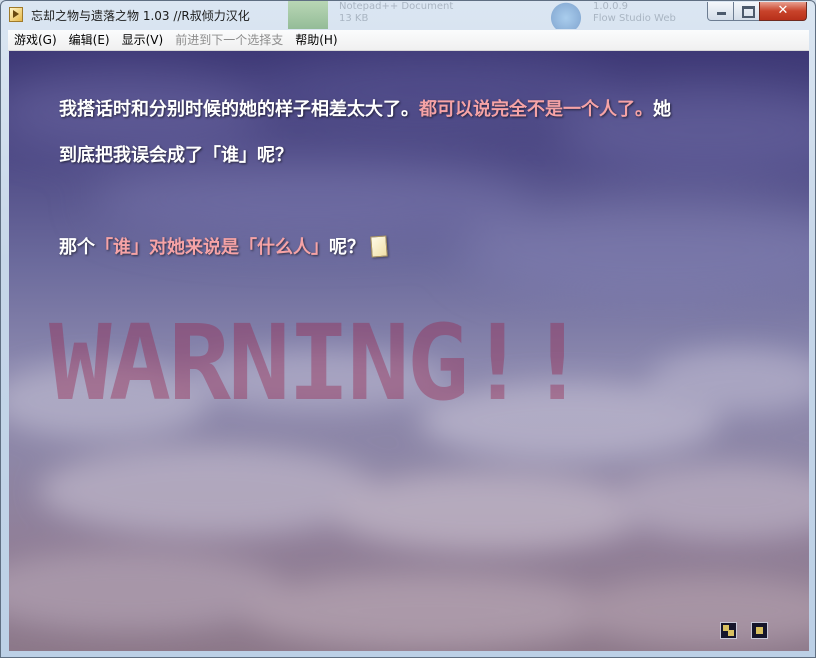  I want to click on maximize-button, so click(746, 11).